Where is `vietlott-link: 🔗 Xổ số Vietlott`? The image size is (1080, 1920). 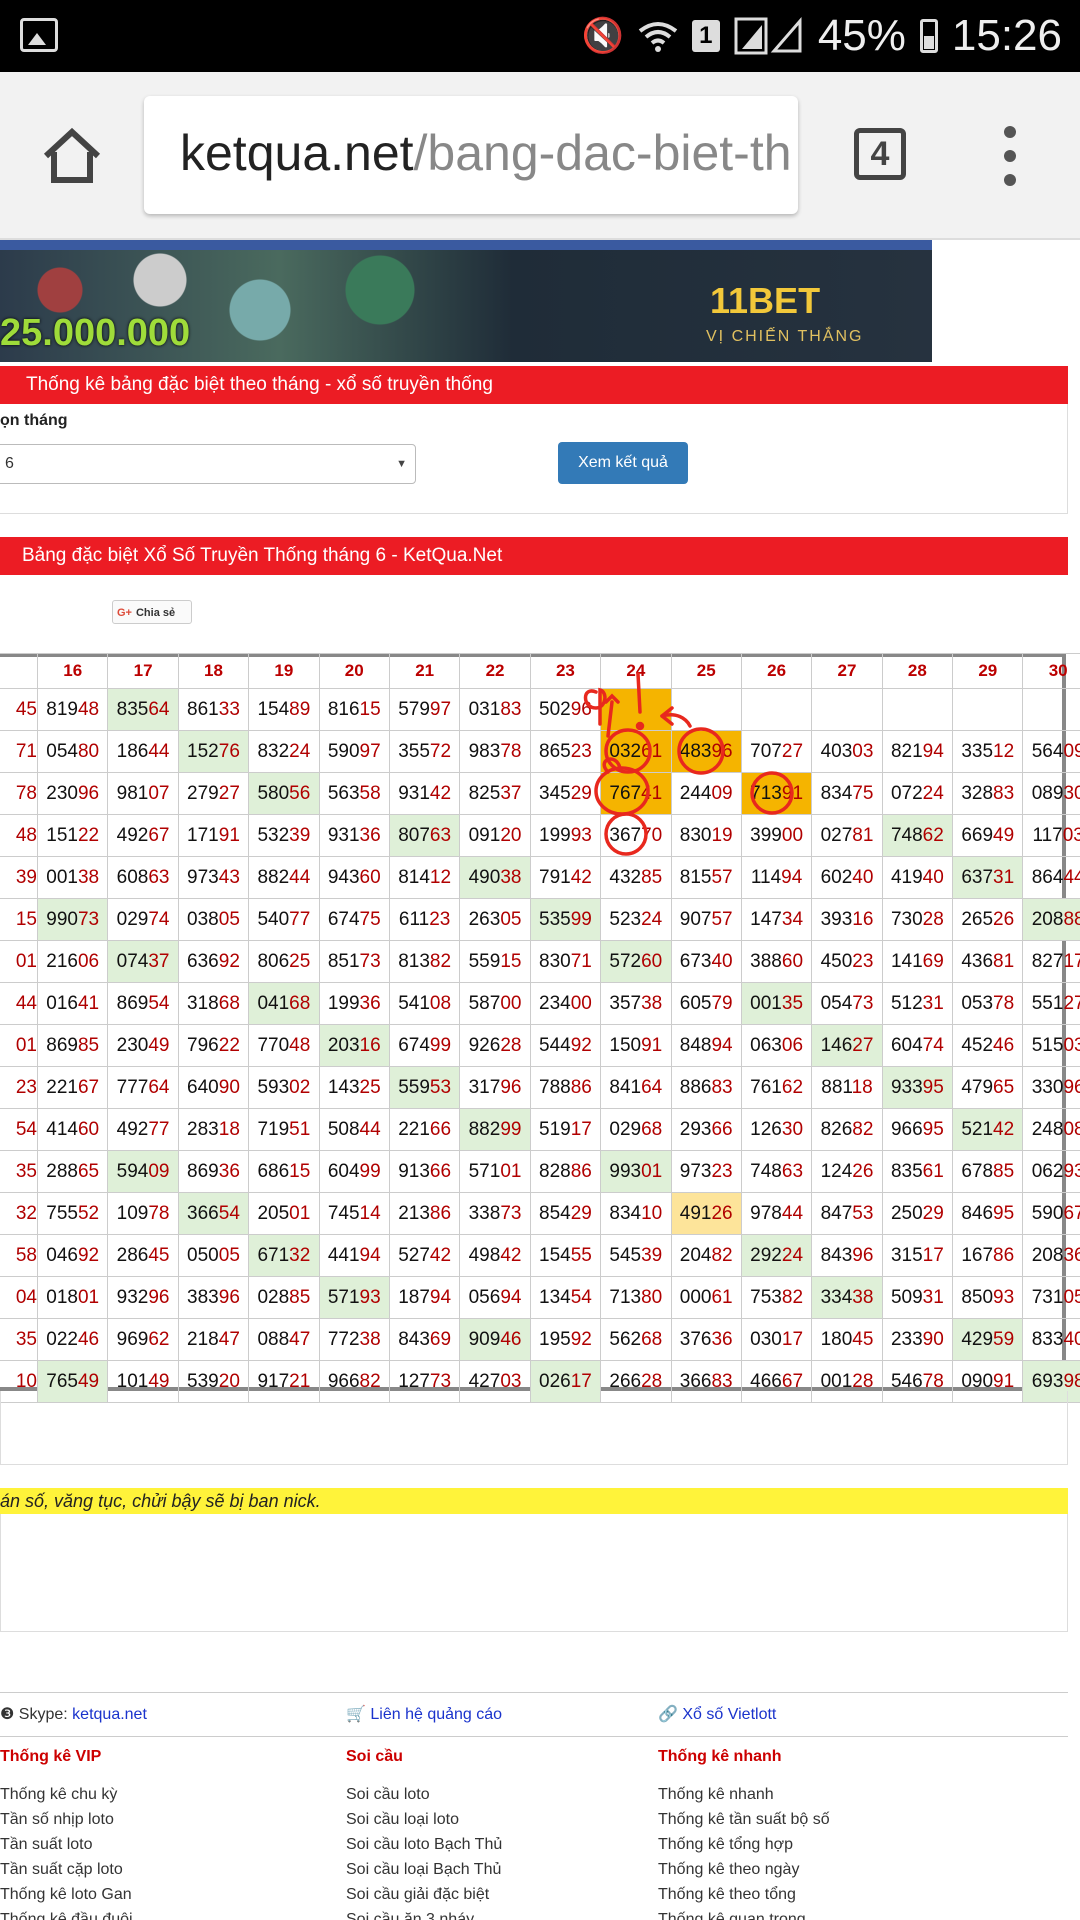 vietlott-link: 🔗 Xổ số Vietlott is located at coordinates (717, 1714).